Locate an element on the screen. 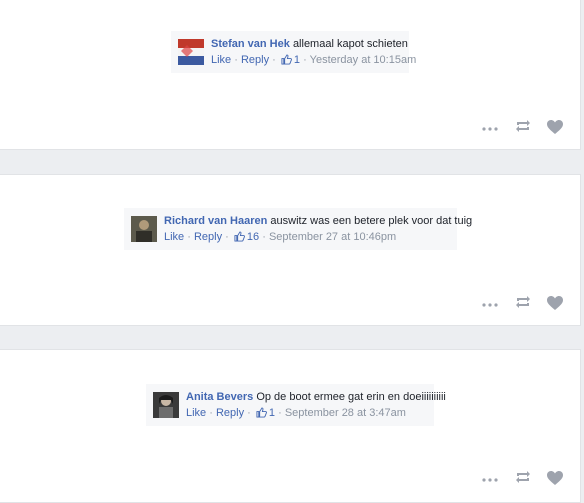 The image size is (584, 503). comment-author: Stefan van Hek is located at coordinates (250, 44).